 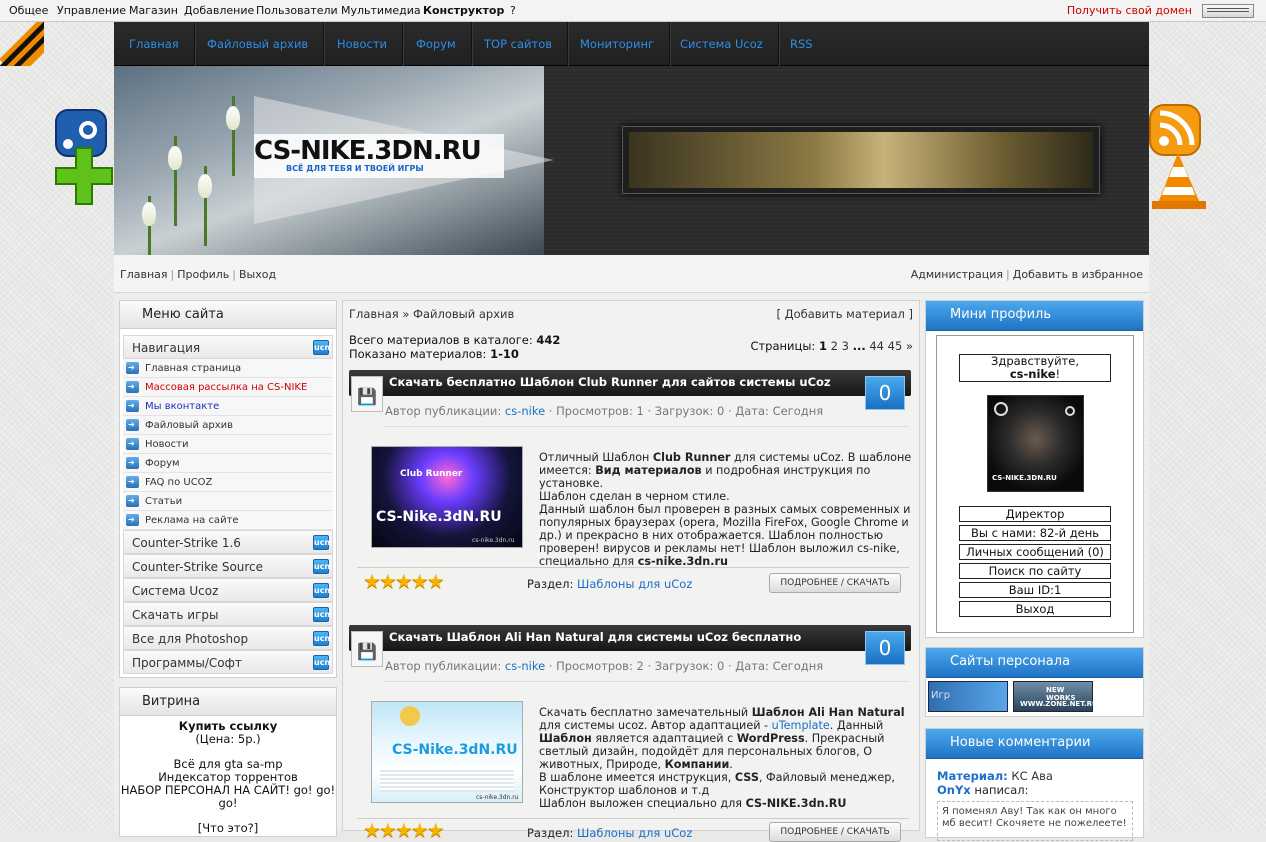 What do you see at coordinates (957, 274) in the screenshot?
I see `link-administration: Администрация` at bounding box center [957, 274].